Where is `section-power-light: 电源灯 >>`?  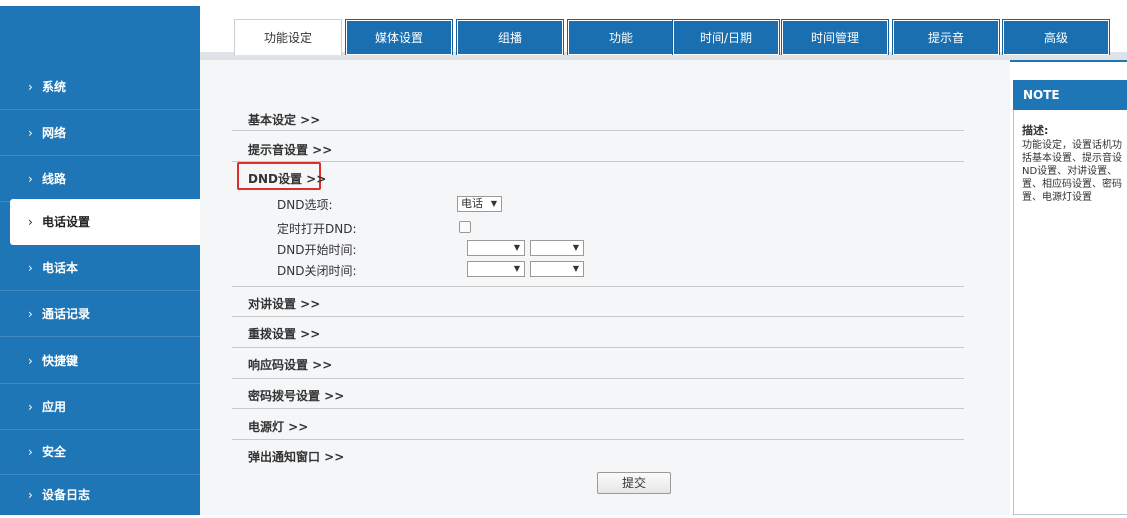 section-power-light: 电源灯 >> is located at coordinates (278, 426).